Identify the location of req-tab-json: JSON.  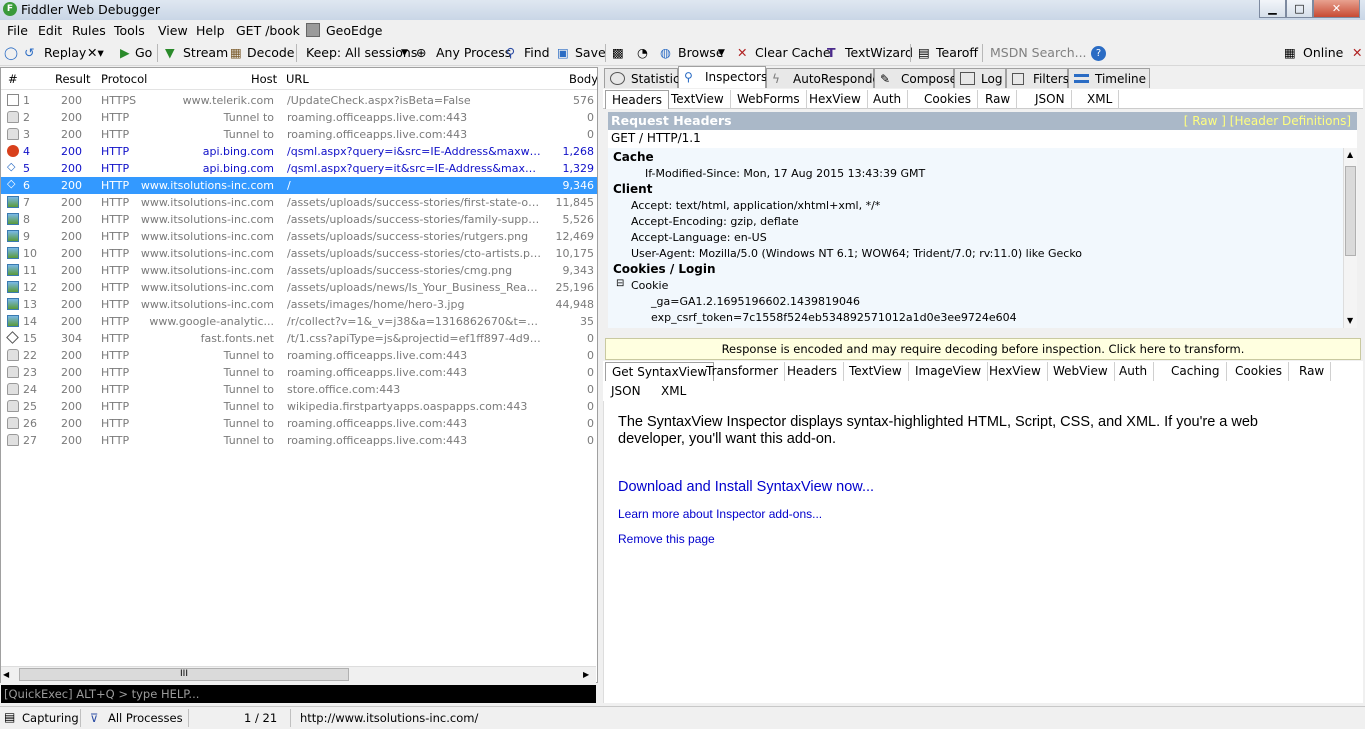
(1050, 99).